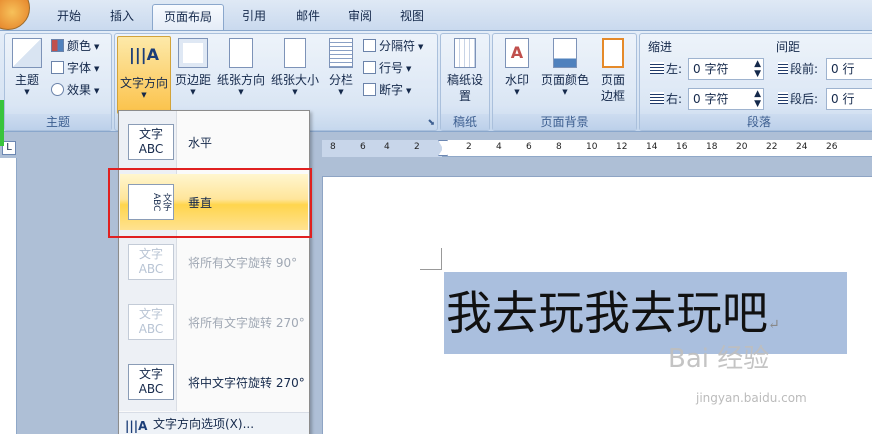 This screenshot has height=434, width=872. I want to click on breaks-button: 分隔符 ▼, so click(393, 46).